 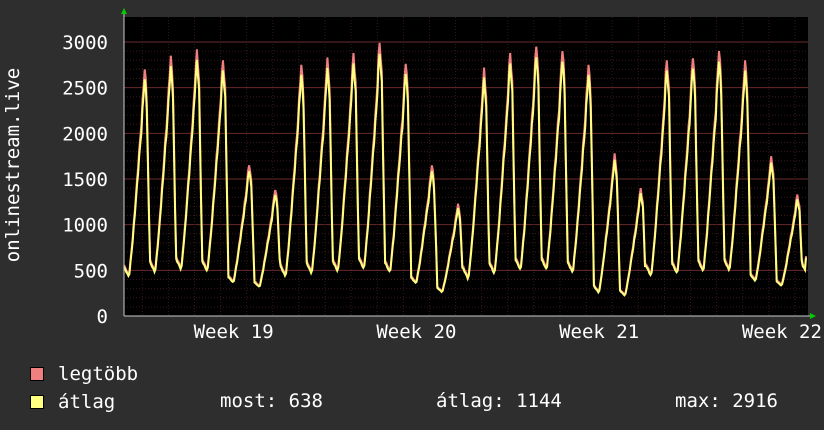 I want to click on x-tick-labels: Week 19 Week 20 Week 21 Week 22, so click(x=508, y=332).